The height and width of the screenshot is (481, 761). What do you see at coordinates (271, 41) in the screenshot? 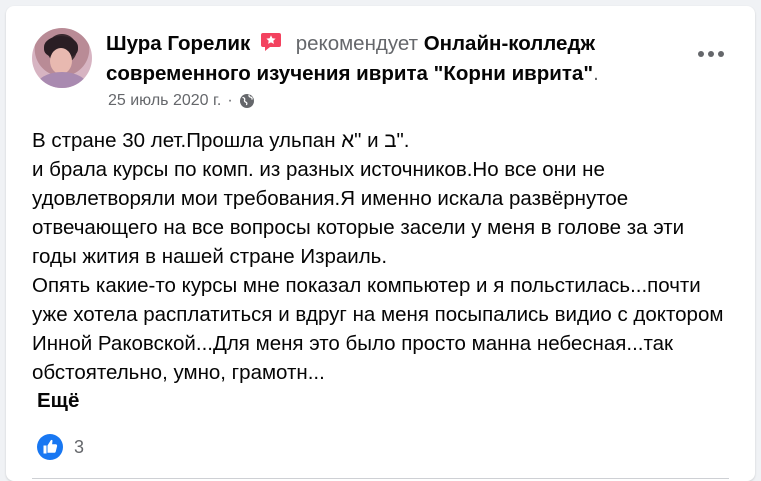
I see `recommend-star-icon` at bounding box center [271, 41].